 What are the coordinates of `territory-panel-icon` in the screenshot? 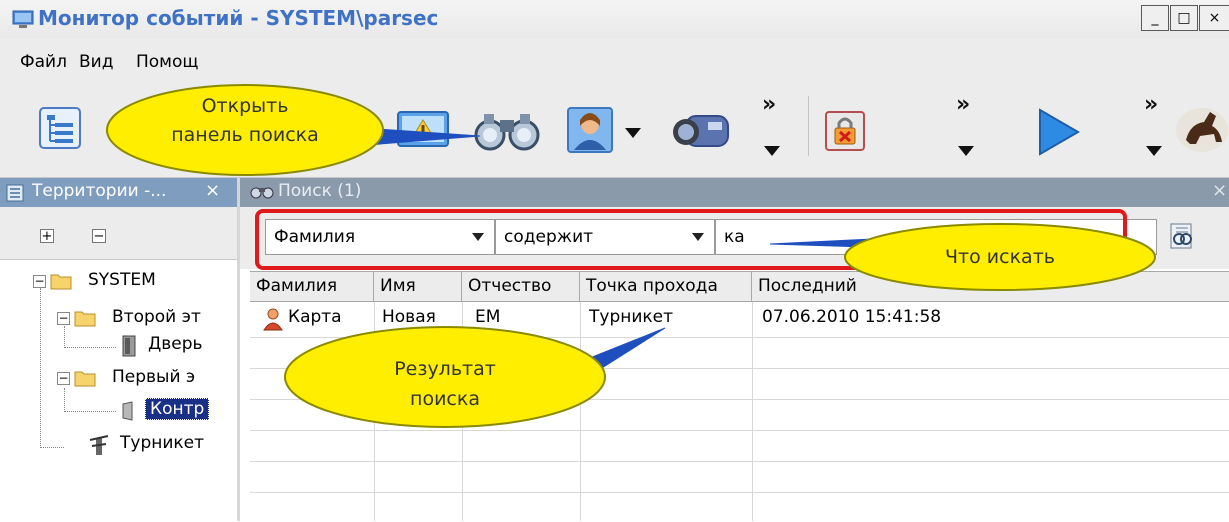 It's located at (15, 193).